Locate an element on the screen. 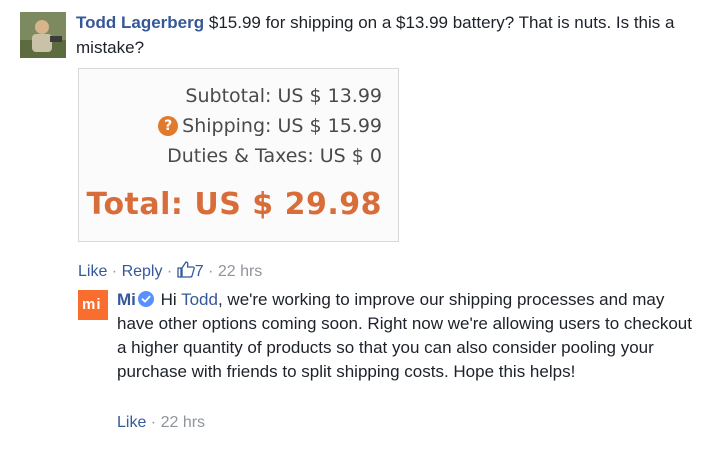 This screenshot has width=720, height=456. reply-link: Reply is located at coordinates (142, 271).